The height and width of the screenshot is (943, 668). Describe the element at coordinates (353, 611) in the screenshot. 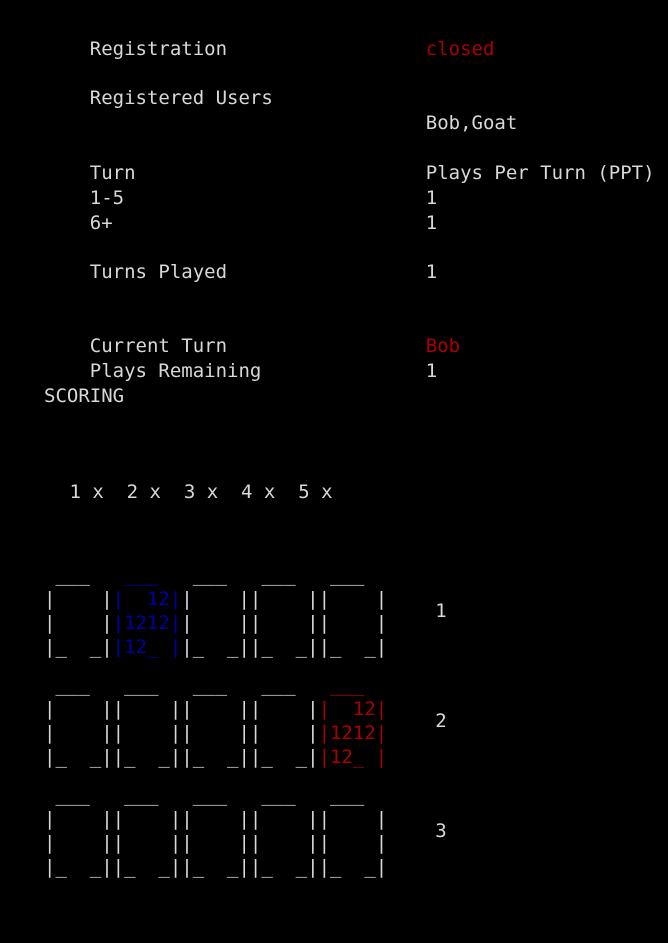

I see `scoring-cell-r1-c5: ___ | | | | |_ _|` at that location.